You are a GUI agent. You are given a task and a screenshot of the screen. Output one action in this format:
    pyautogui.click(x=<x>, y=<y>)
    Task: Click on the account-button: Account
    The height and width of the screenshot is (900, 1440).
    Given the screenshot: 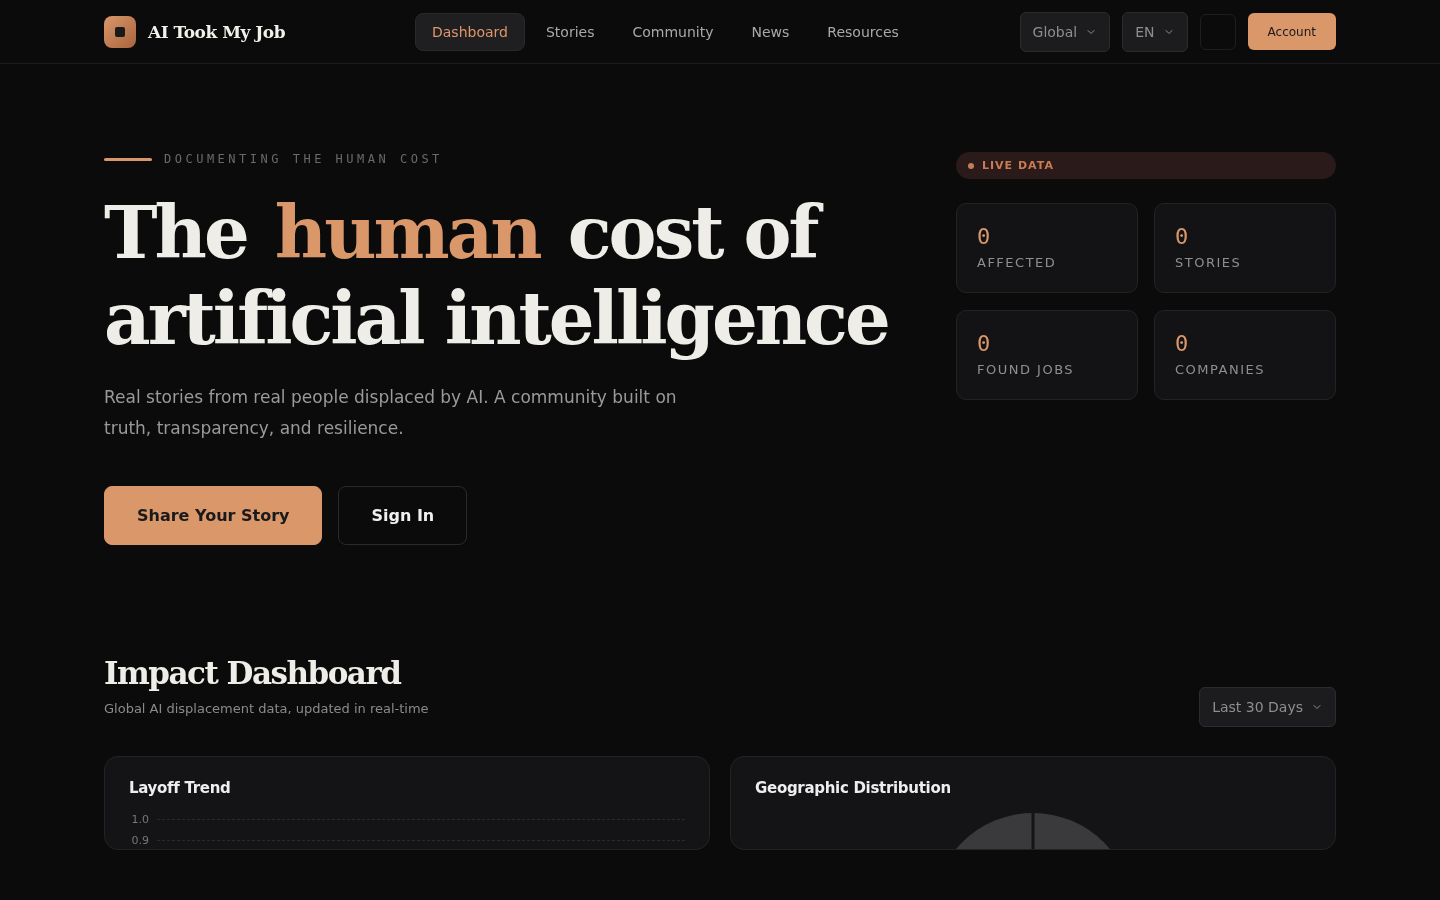 What is the action you would take?
    pyautogui.click(x=1291, y=31)
    